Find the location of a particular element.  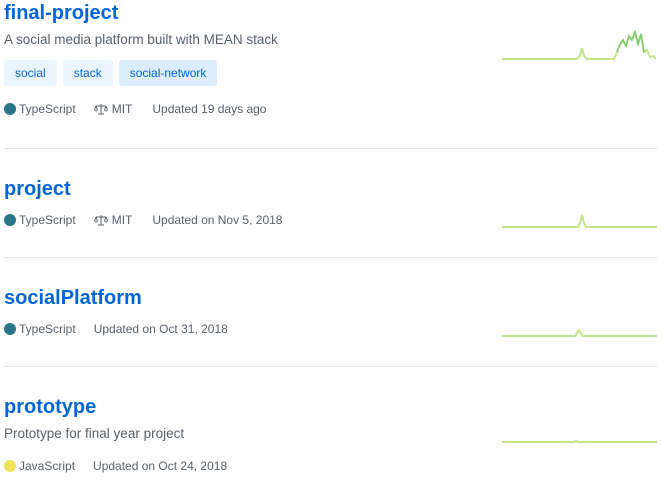

repo-name-link: prototype is located at coordinates (50, 407).